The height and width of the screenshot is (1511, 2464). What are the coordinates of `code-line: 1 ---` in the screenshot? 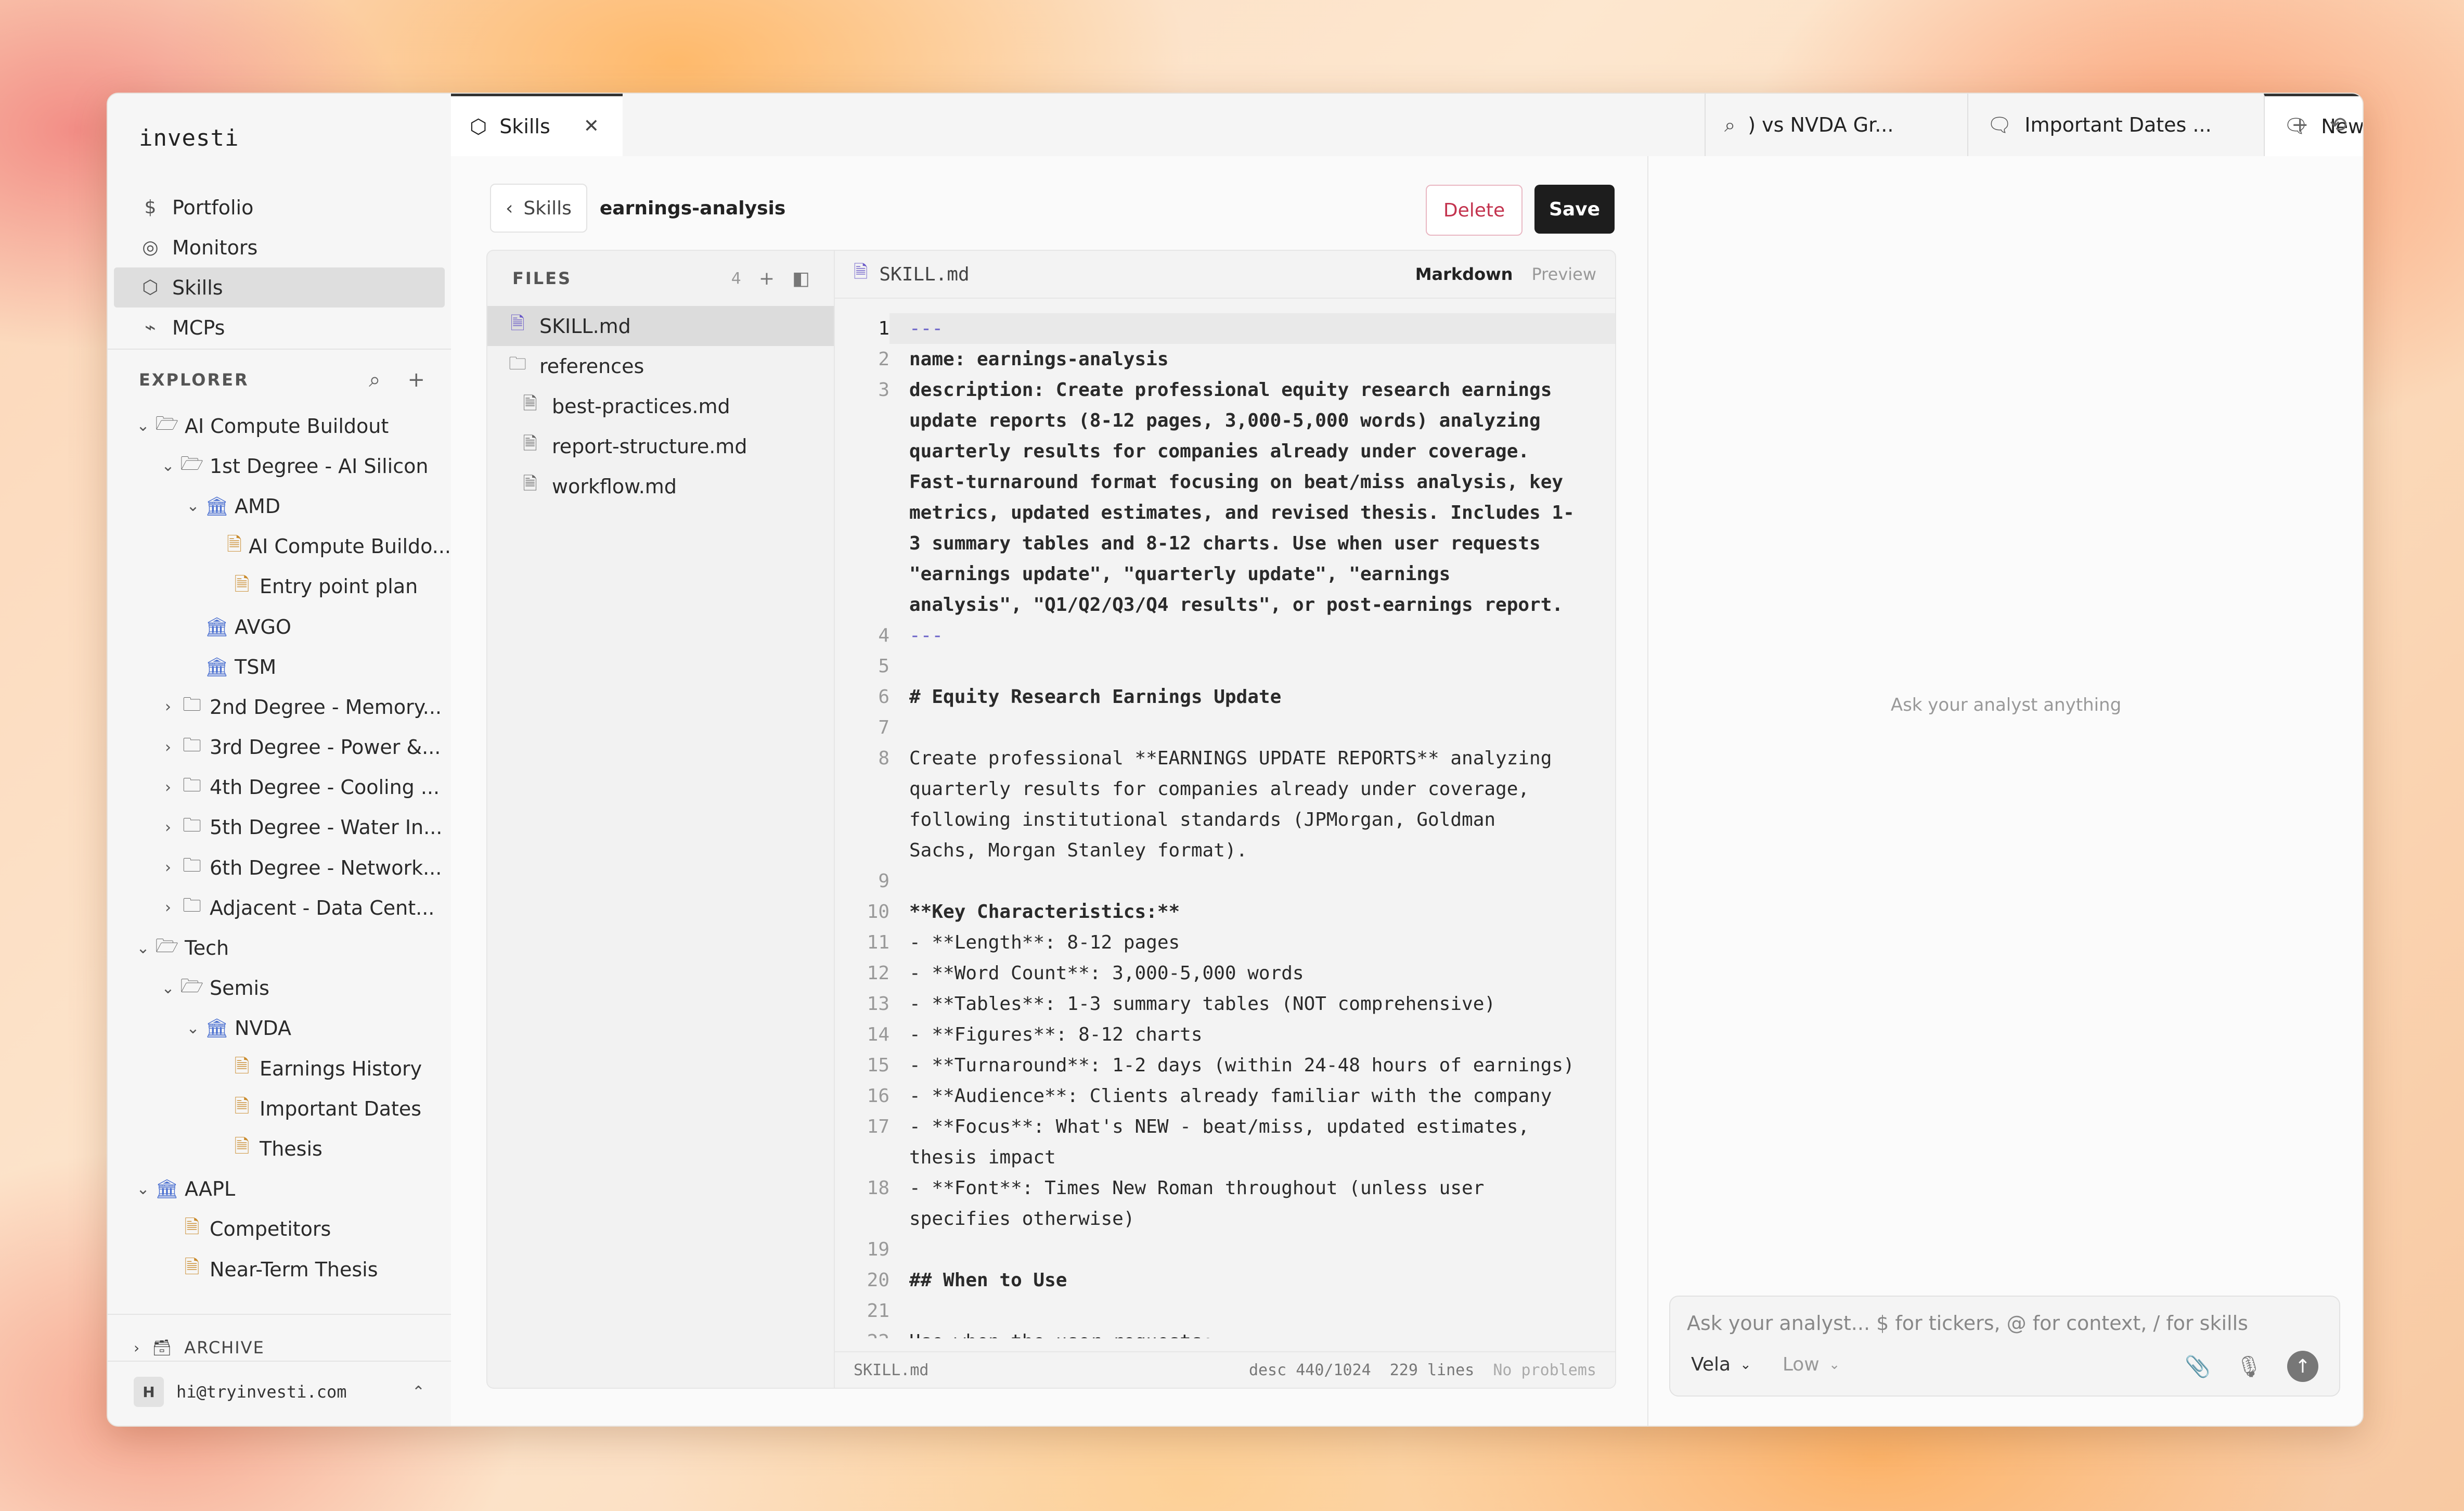 It's located at (1225, 329).